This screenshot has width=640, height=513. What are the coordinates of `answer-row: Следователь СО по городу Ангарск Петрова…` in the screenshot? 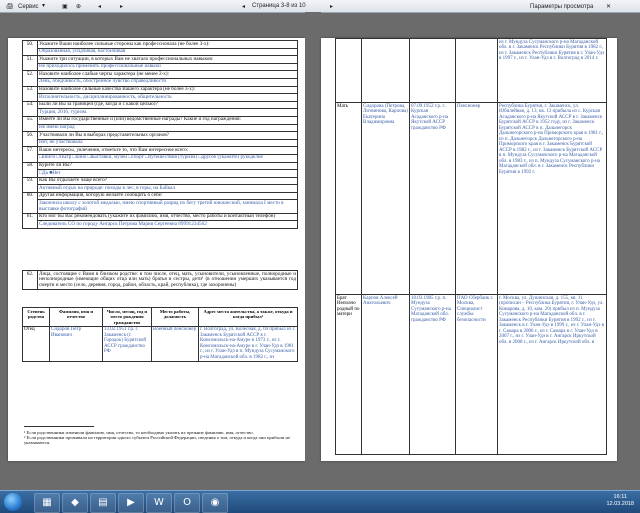 It's located at (160, 224).